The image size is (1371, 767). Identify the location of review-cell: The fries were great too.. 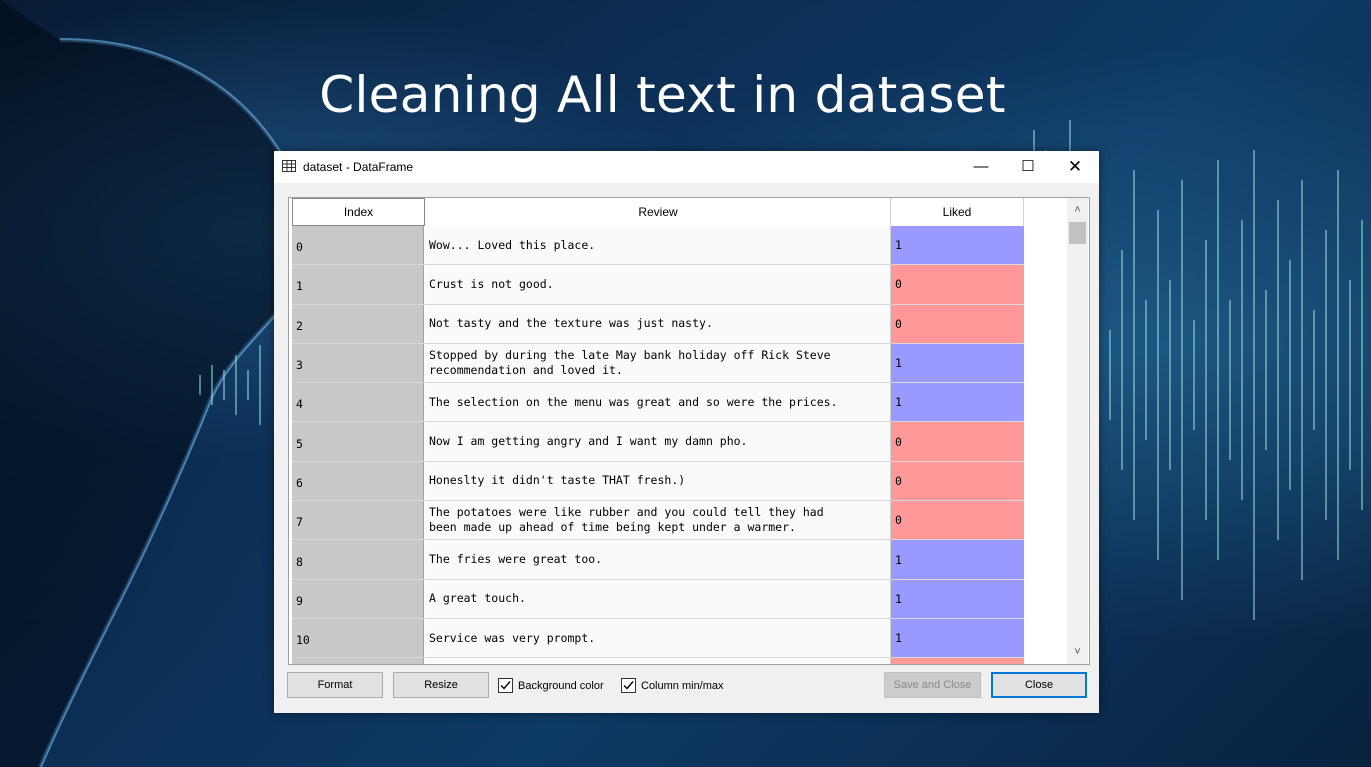
(658, 559).